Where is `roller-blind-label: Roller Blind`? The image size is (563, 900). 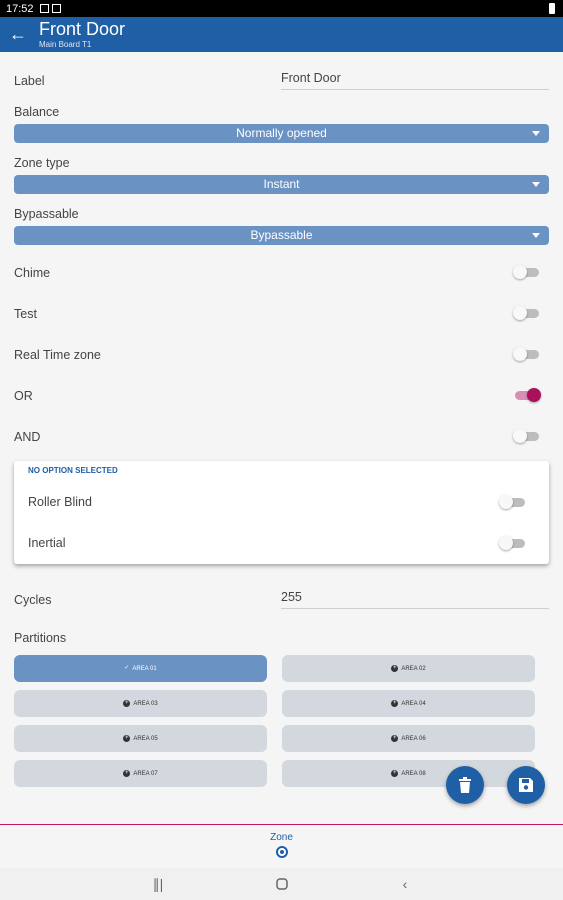 roller-blind-label: Roller Blind is located at coordinates (60, 502).